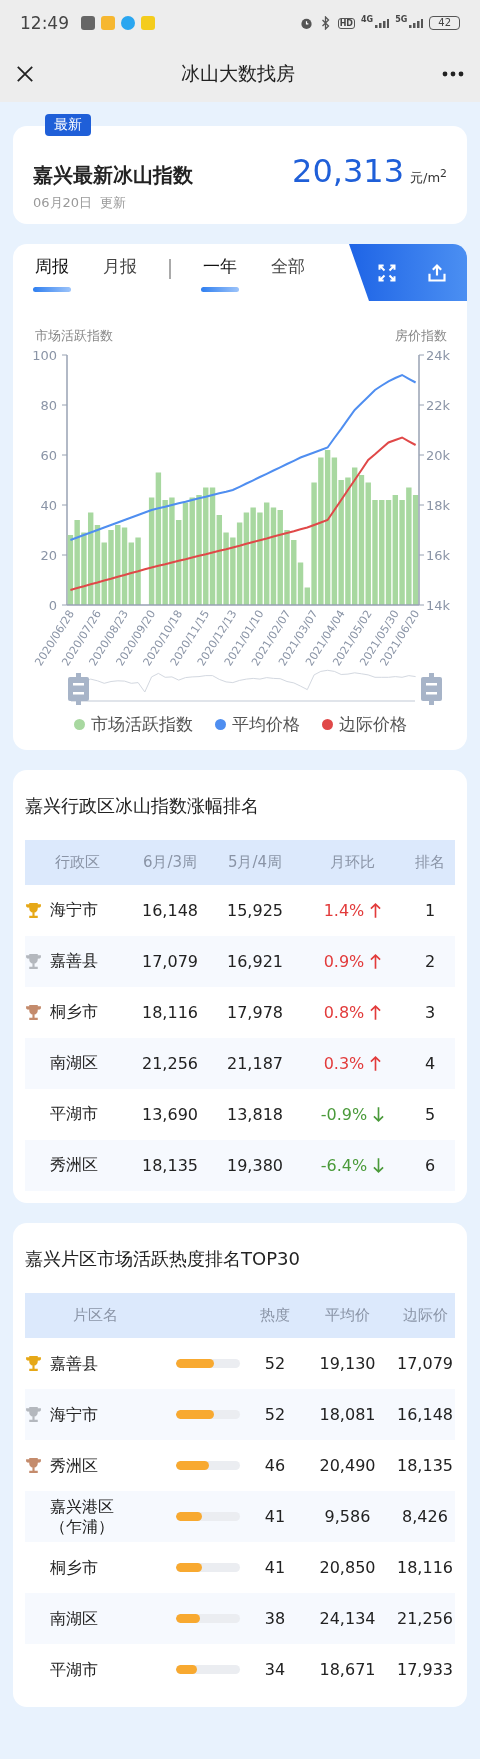 Image resolution: width=480 pixels, height=1759 pixels. Describe the element at coordinates (425, 1315) in the screenshot. I see `column-header: 边际价` at that location.